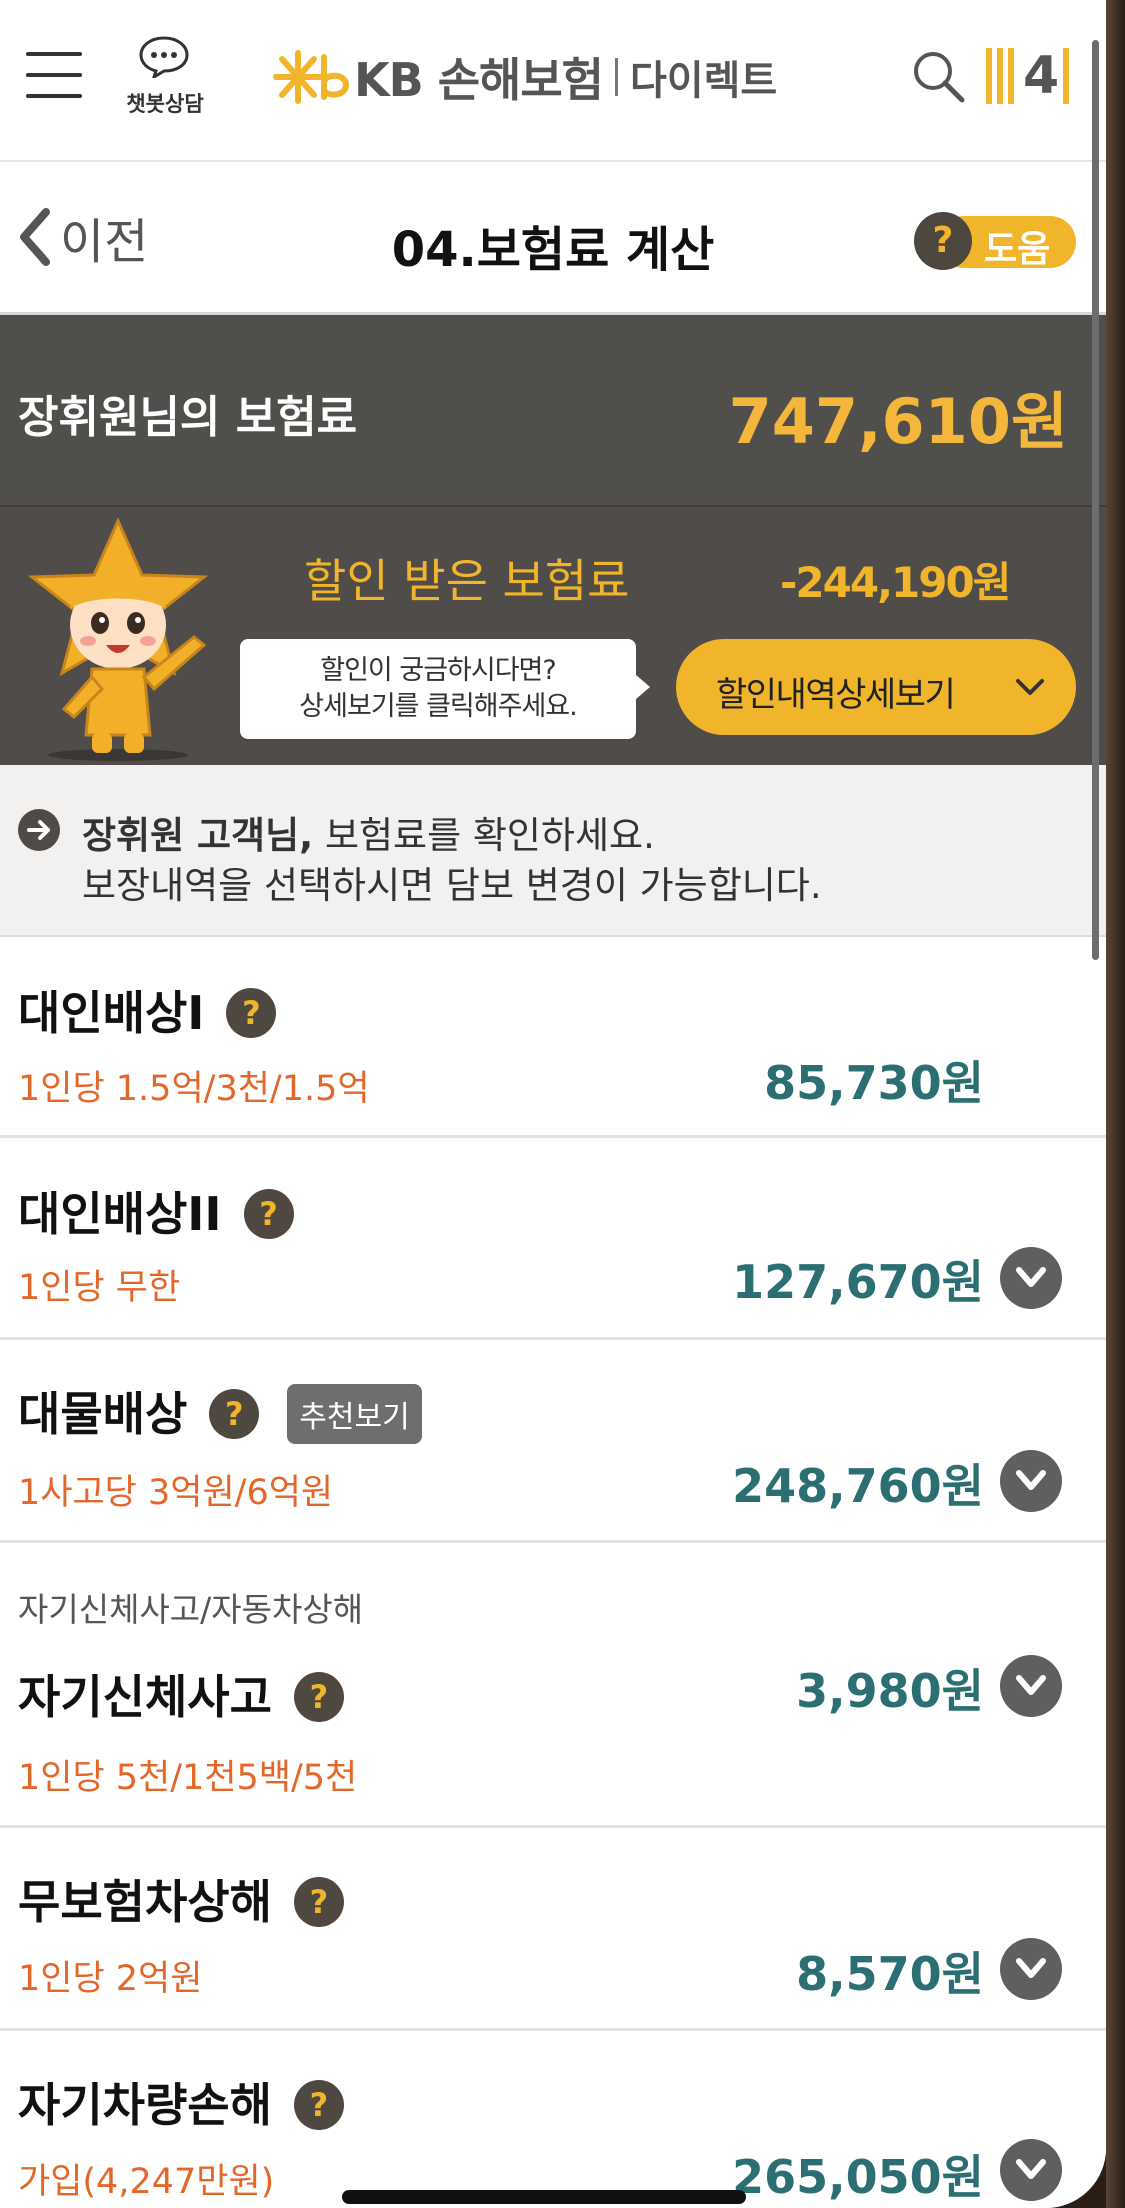  I want to click on coverage-title: 무보험차상해?, so click(181, 1899).